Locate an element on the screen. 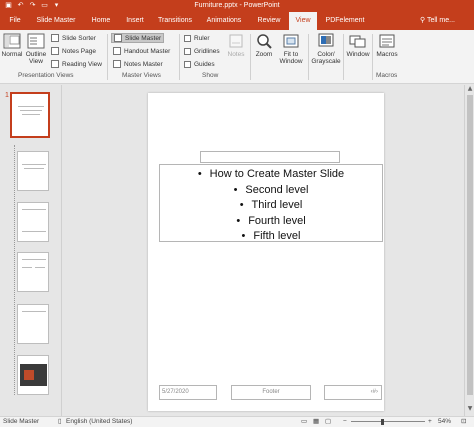 This screenshot has height=427, width=474. macros-label: Macros is located at coordinates (387, 54).